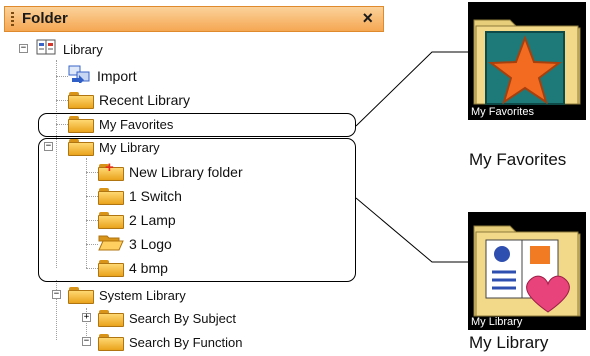 Image resolution: width=590 pixels, height=356 pixels. I want to click on my-library-book-heart-icon, so click(527, 271).